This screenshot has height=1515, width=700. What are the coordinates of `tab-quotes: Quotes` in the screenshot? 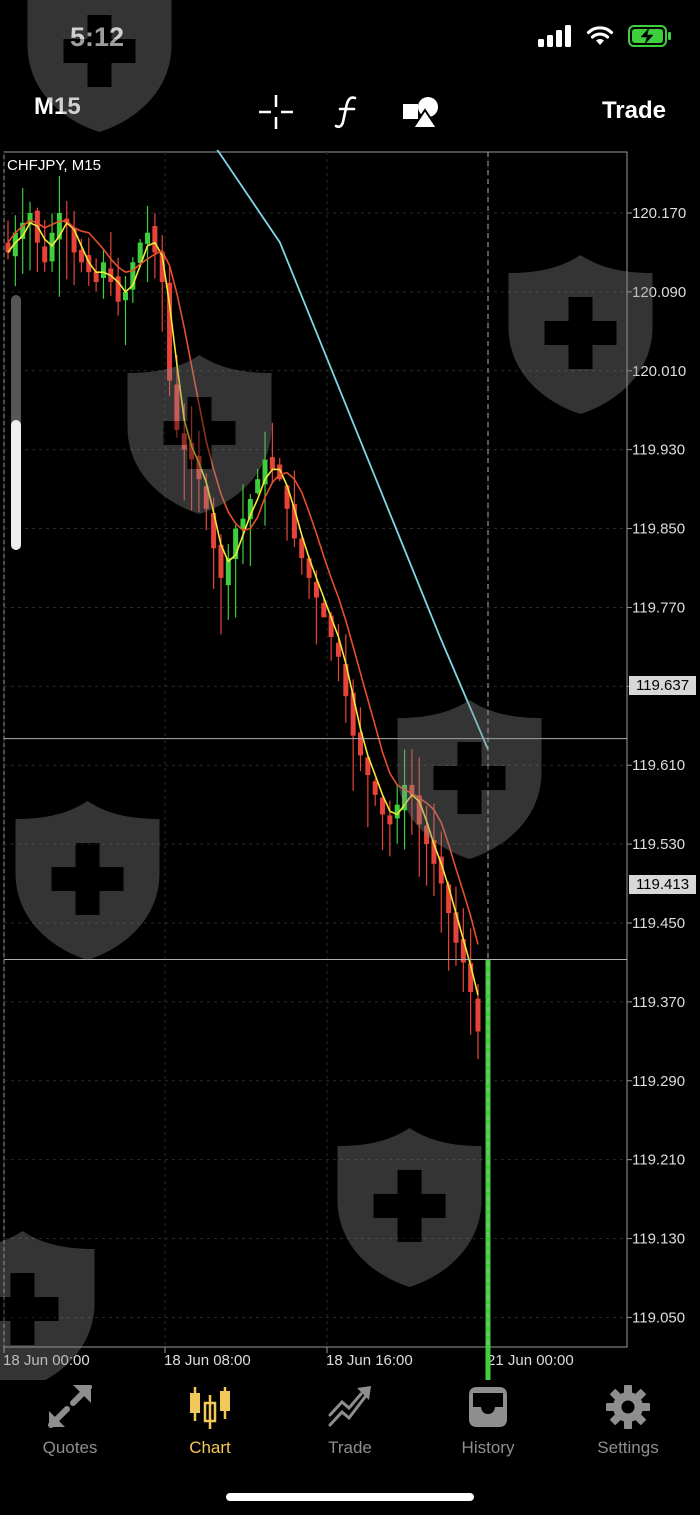 It's located at (70, 1421).